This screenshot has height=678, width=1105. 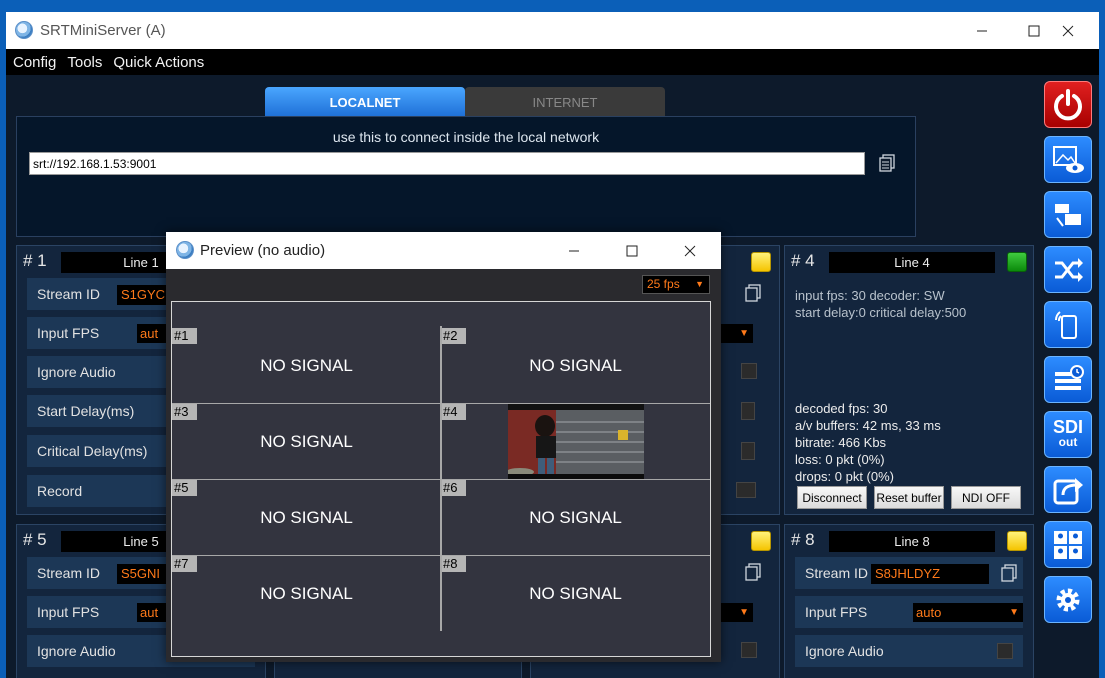 I want to click on preview-cell-8: #8 NO SIGNAL, so click(x=575, y=593).